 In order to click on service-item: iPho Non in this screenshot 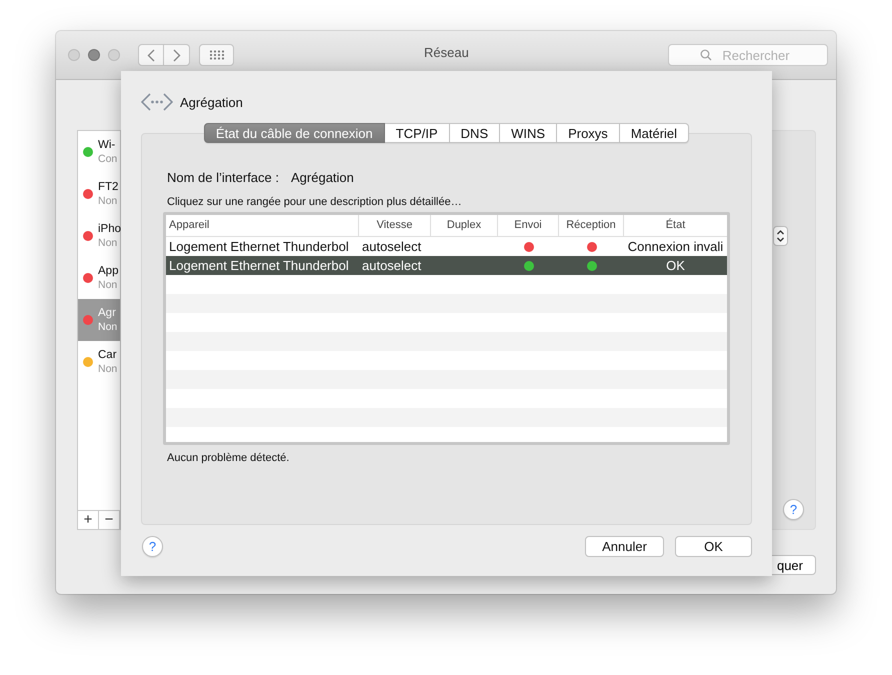, I will do `click(99, 236)`.